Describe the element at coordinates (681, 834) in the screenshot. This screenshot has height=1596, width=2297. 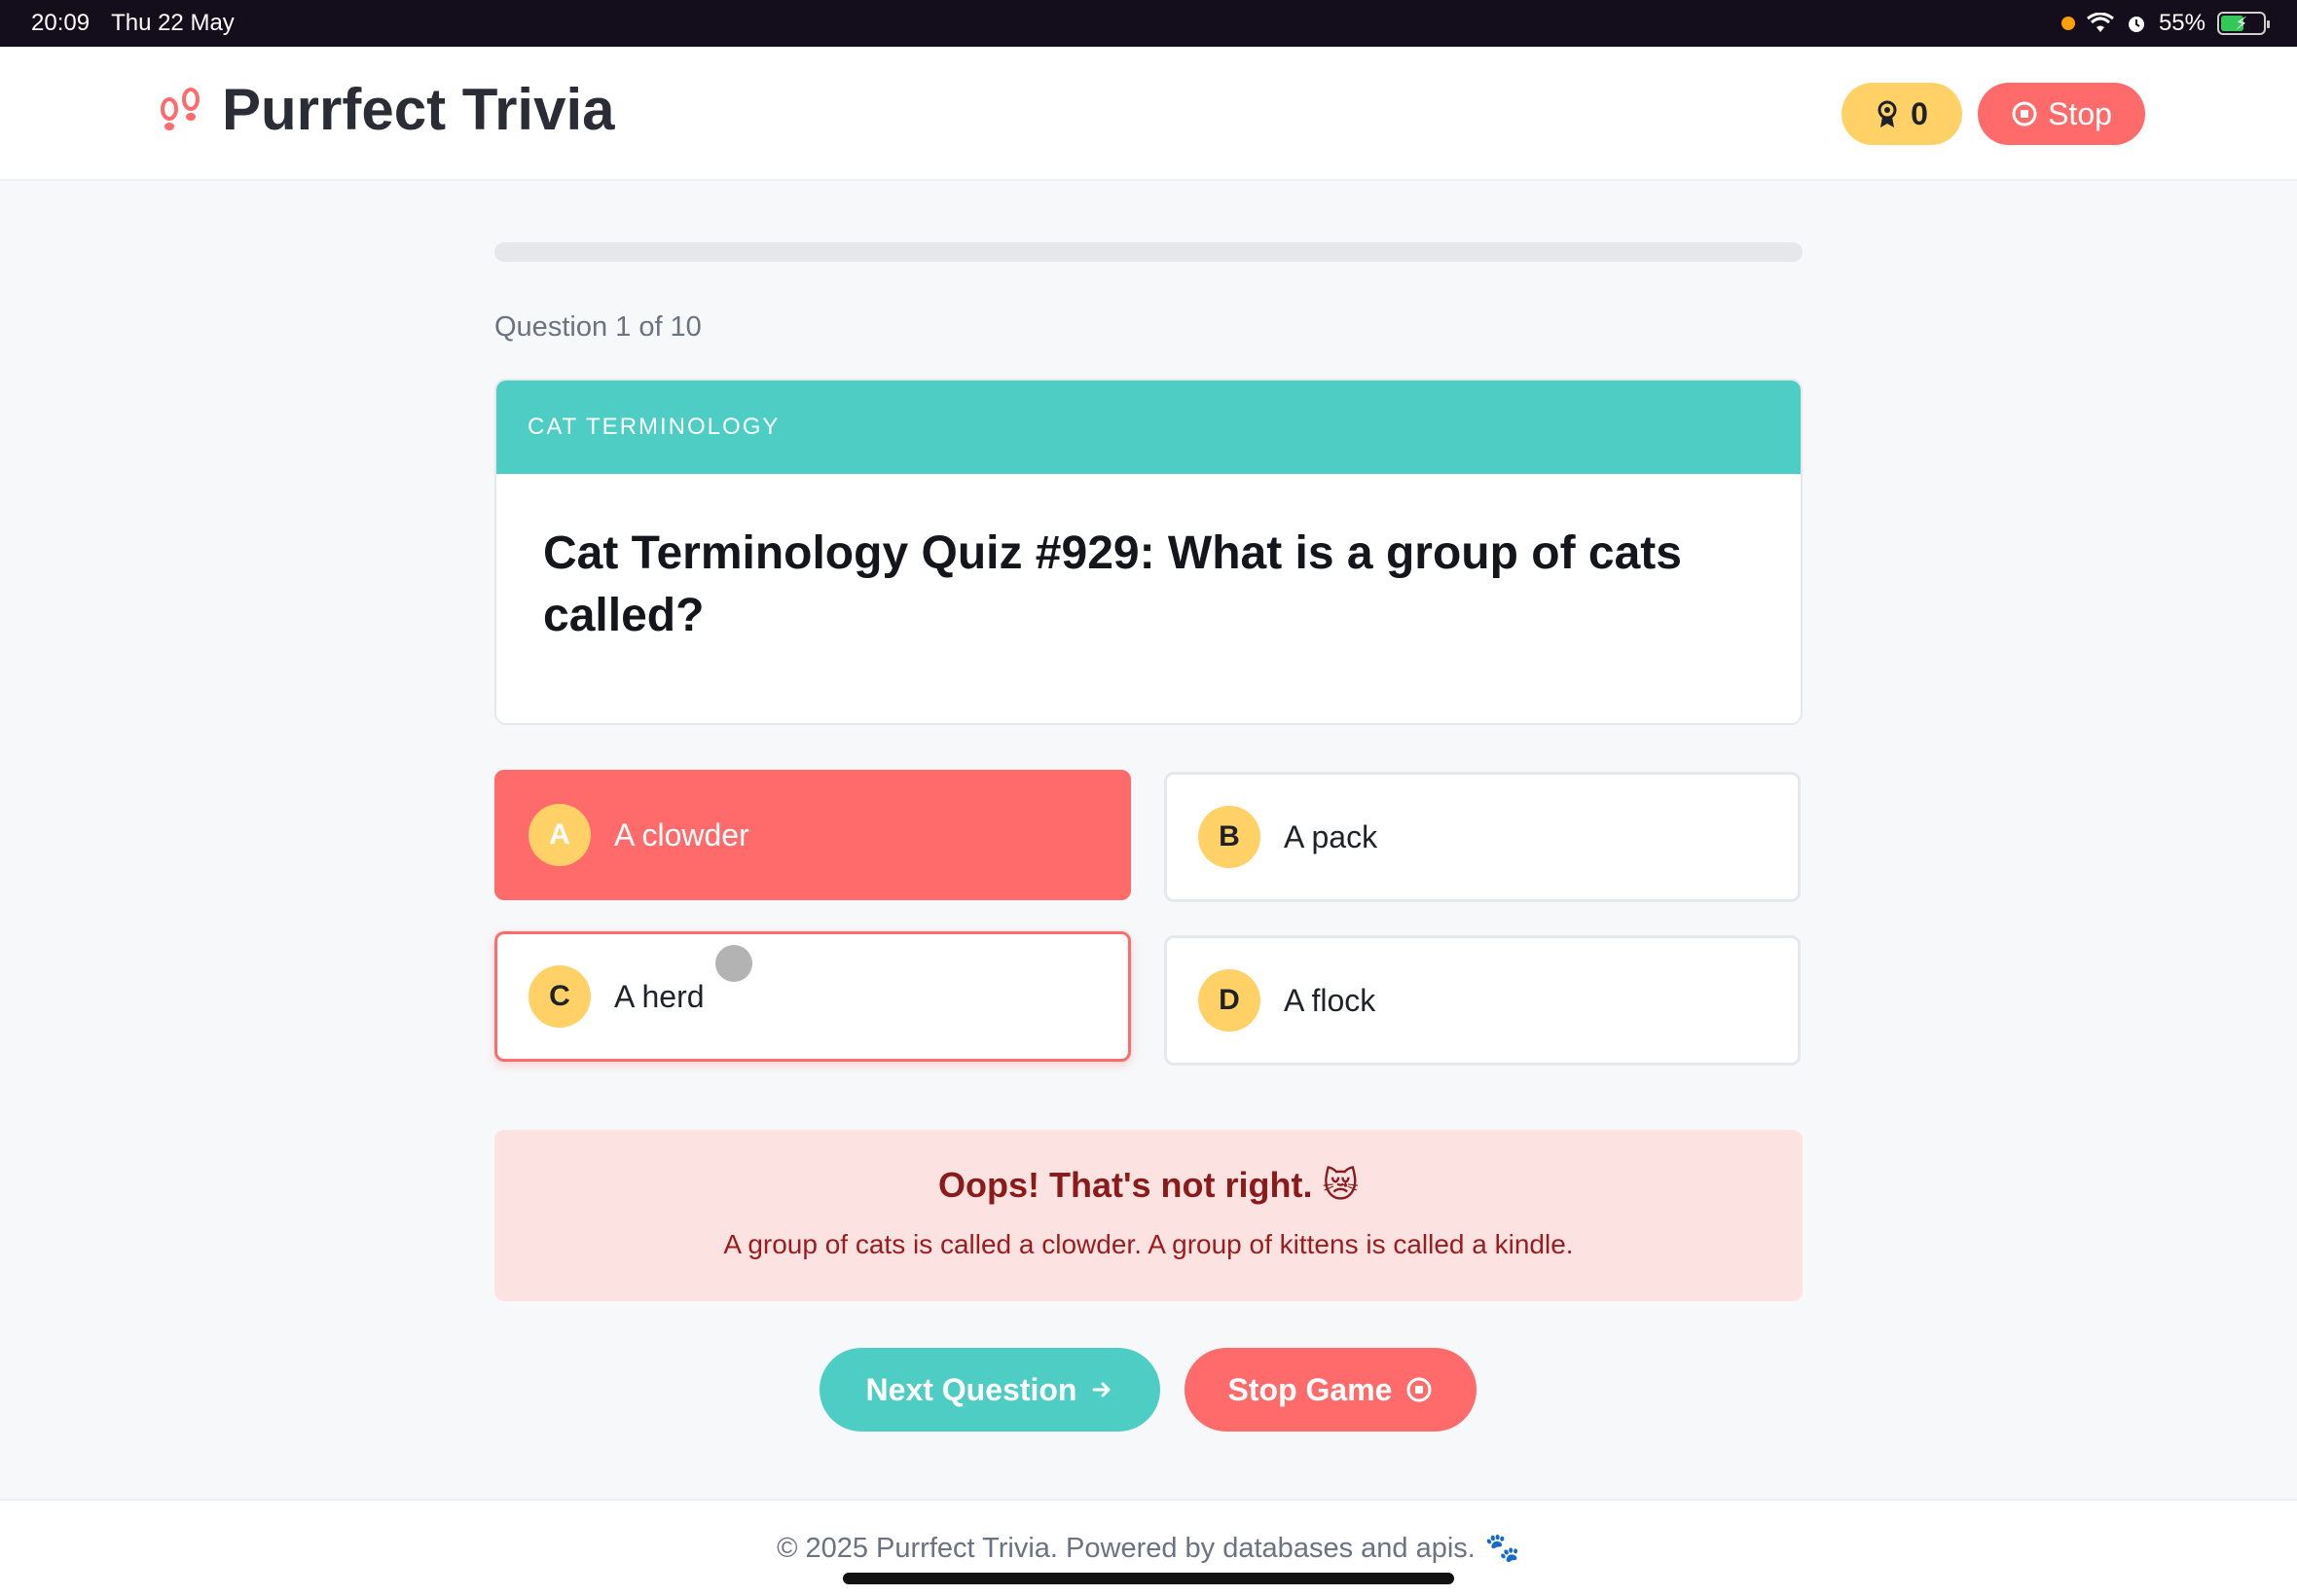
I see `answer-text: A clowder` at that location.